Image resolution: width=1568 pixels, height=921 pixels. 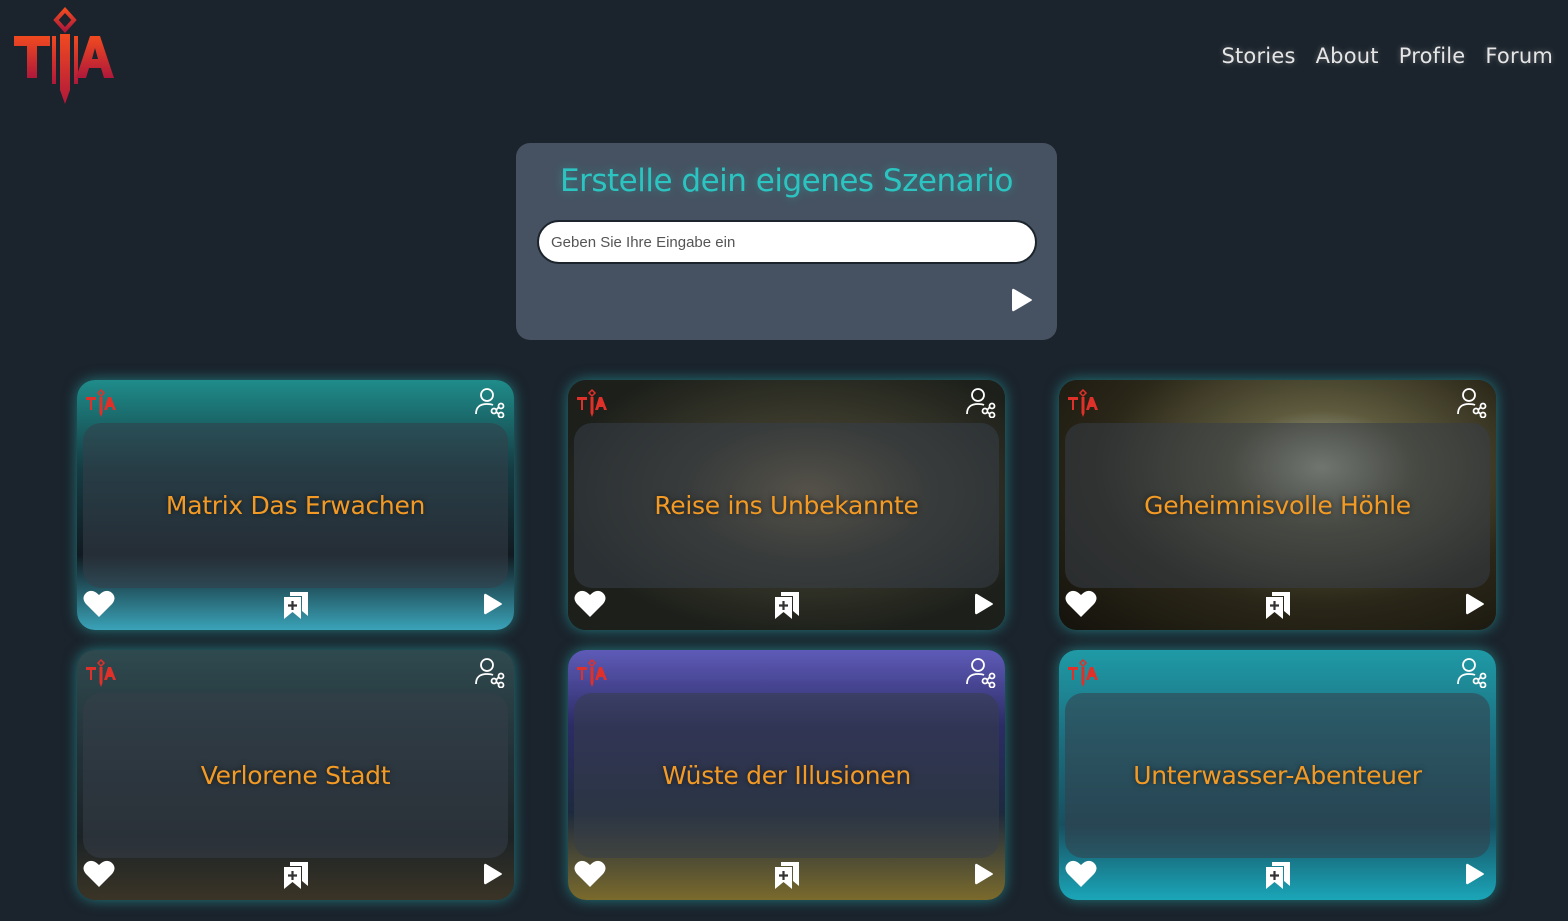 I want to click on story-card: Reise ins Unbekannte, so click(x=786, y=505).